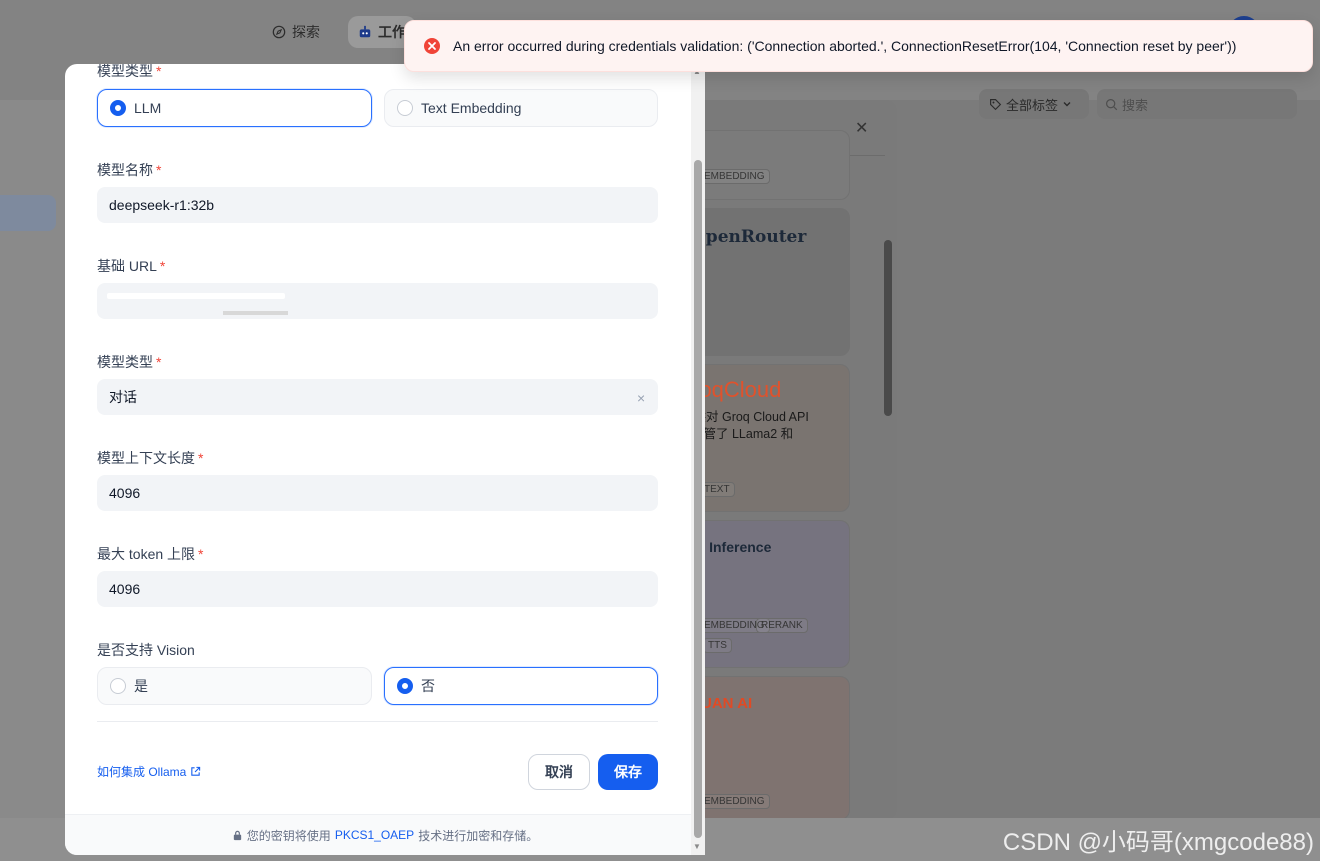  Describe the element at coordinates (365, 31) in the screenshot. I see `robot-icon` at that location.